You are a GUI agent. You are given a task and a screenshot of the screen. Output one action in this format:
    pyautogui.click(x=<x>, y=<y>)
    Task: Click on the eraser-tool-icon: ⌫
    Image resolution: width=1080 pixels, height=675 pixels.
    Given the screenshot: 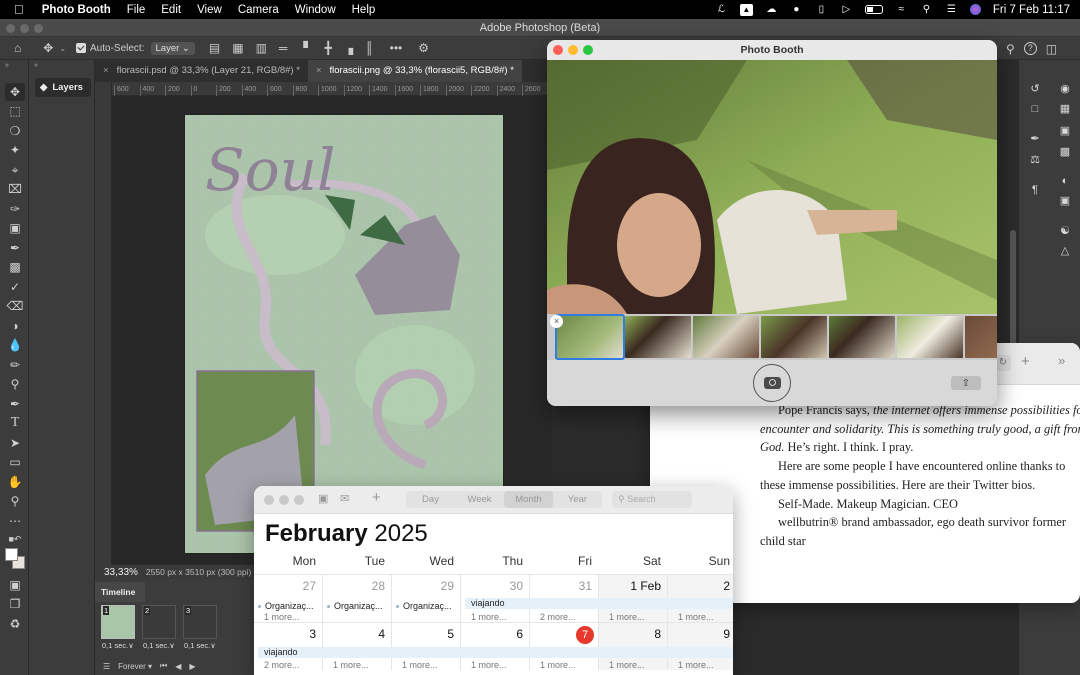 What is the action you would take?
    pyautogui.click(x=15, y=306)
    